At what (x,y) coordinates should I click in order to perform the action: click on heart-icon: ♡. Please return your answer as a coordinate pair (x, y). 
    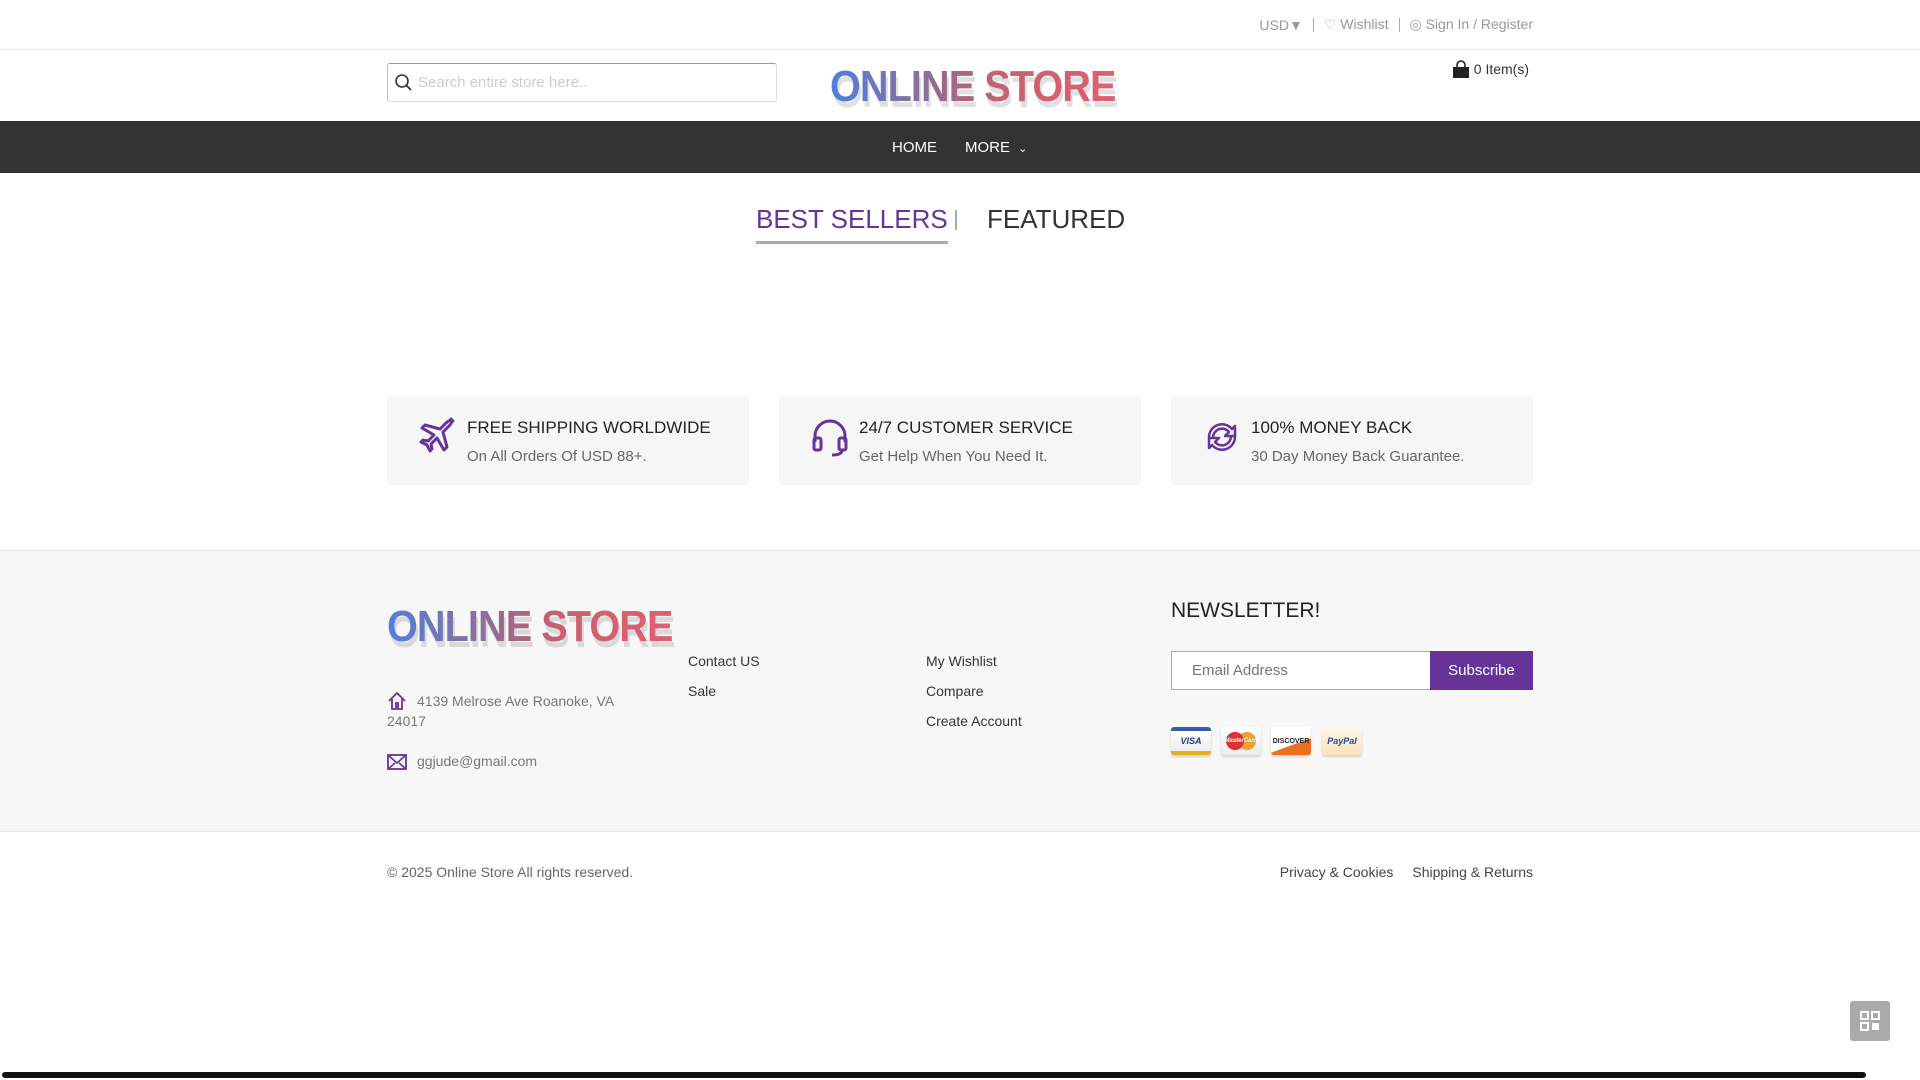
    Looking at the image, I should click on (1332, 24).